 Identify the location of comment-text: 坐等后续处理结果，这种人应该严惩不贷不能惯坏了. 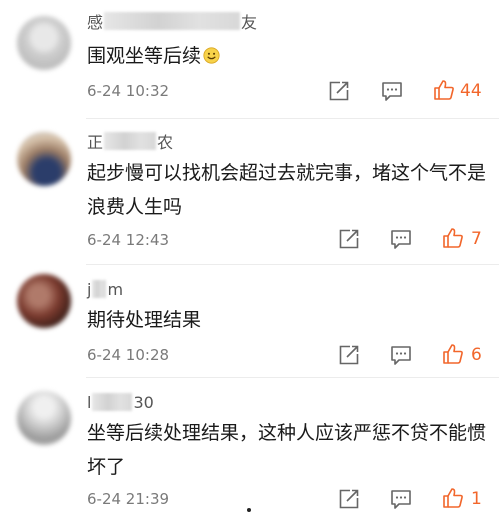
(287, 450).